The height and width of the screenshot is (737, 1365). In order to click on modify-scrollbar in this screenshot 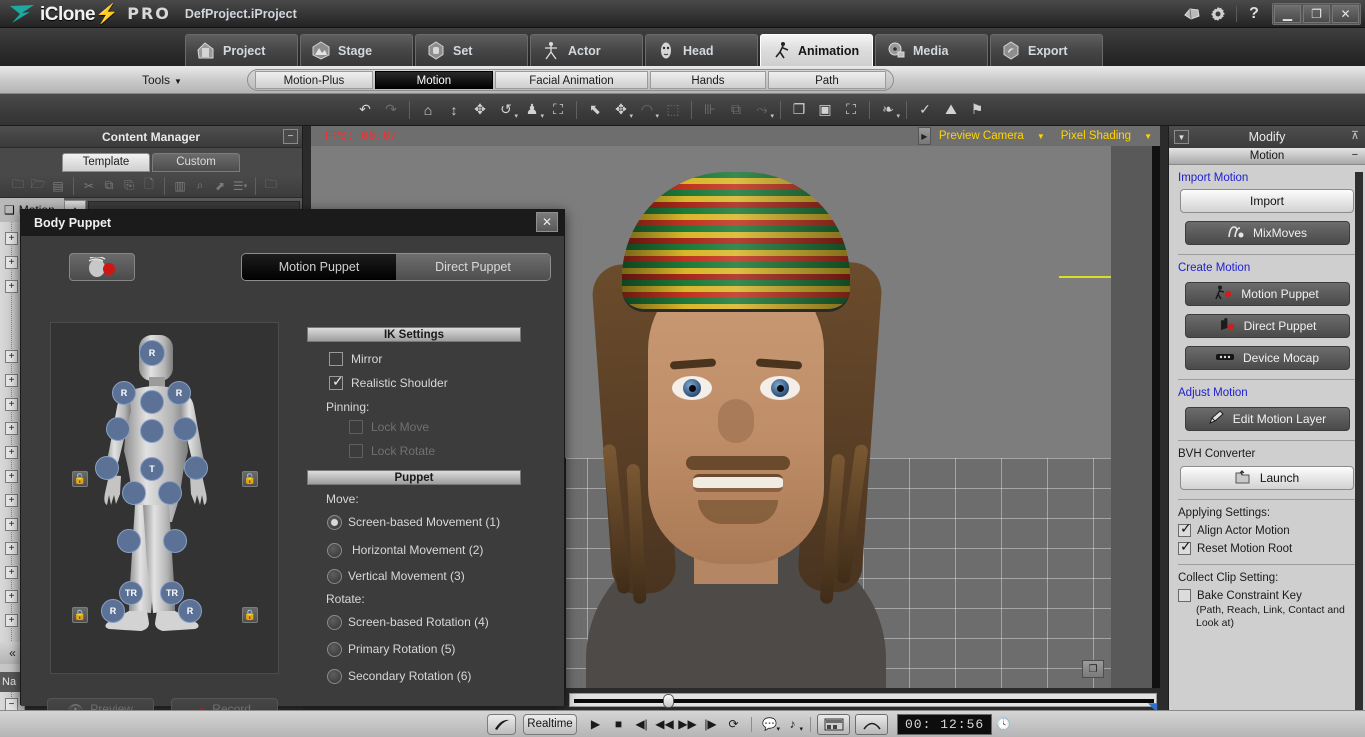, I will do `click(1359, 444)`.